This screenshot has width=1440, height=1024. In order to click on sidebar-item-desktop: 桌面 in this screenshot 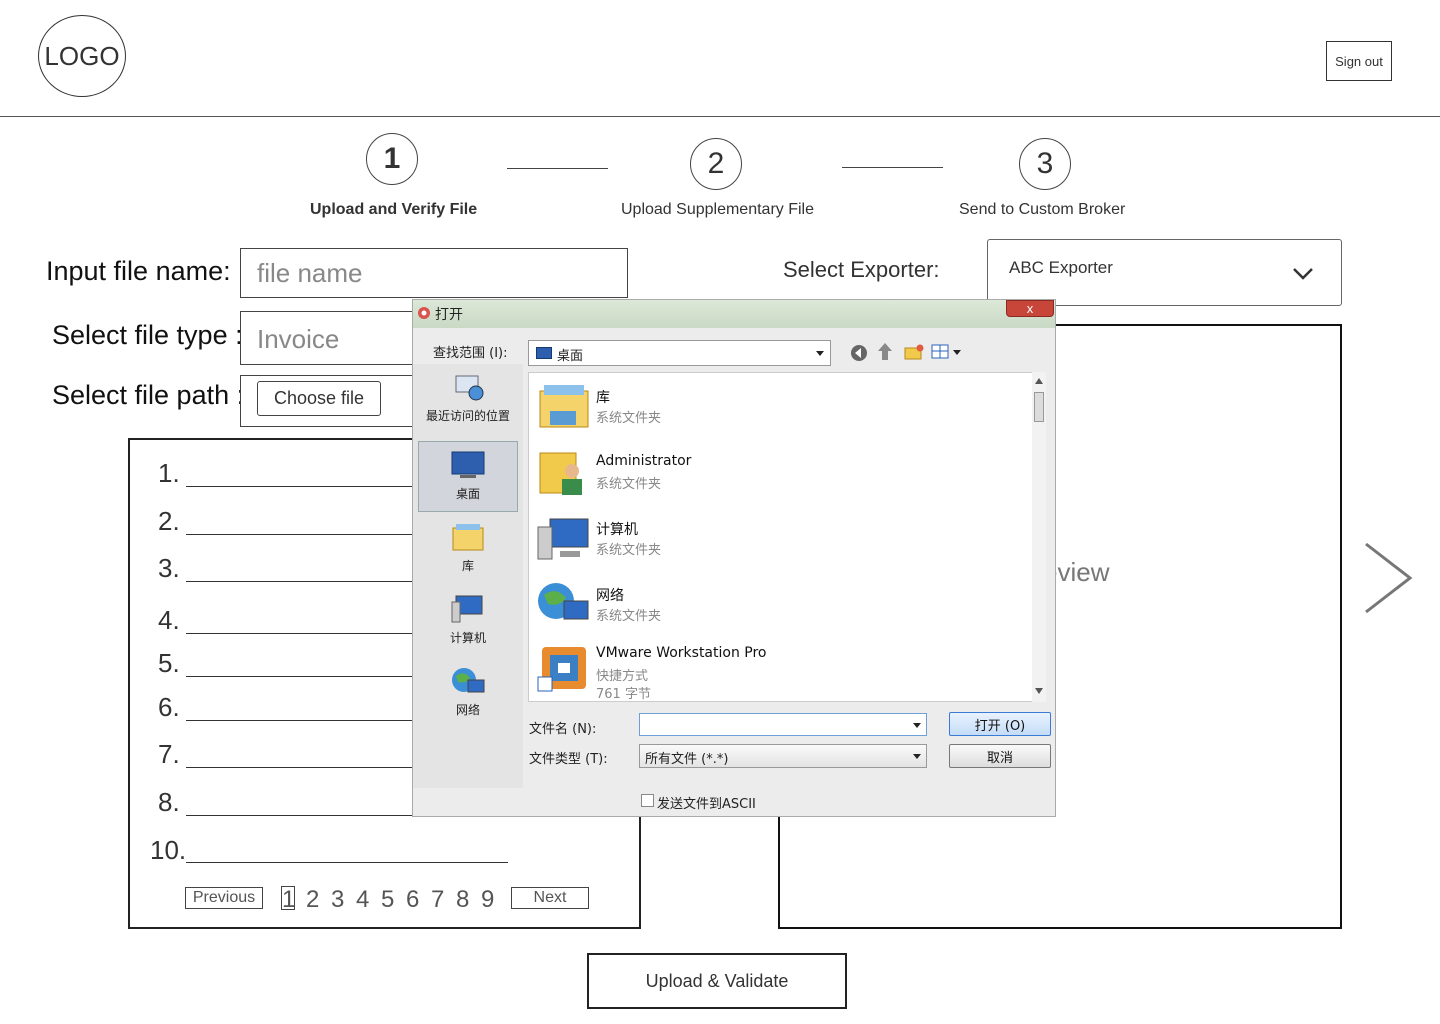, I will do `click(468, 476)`.